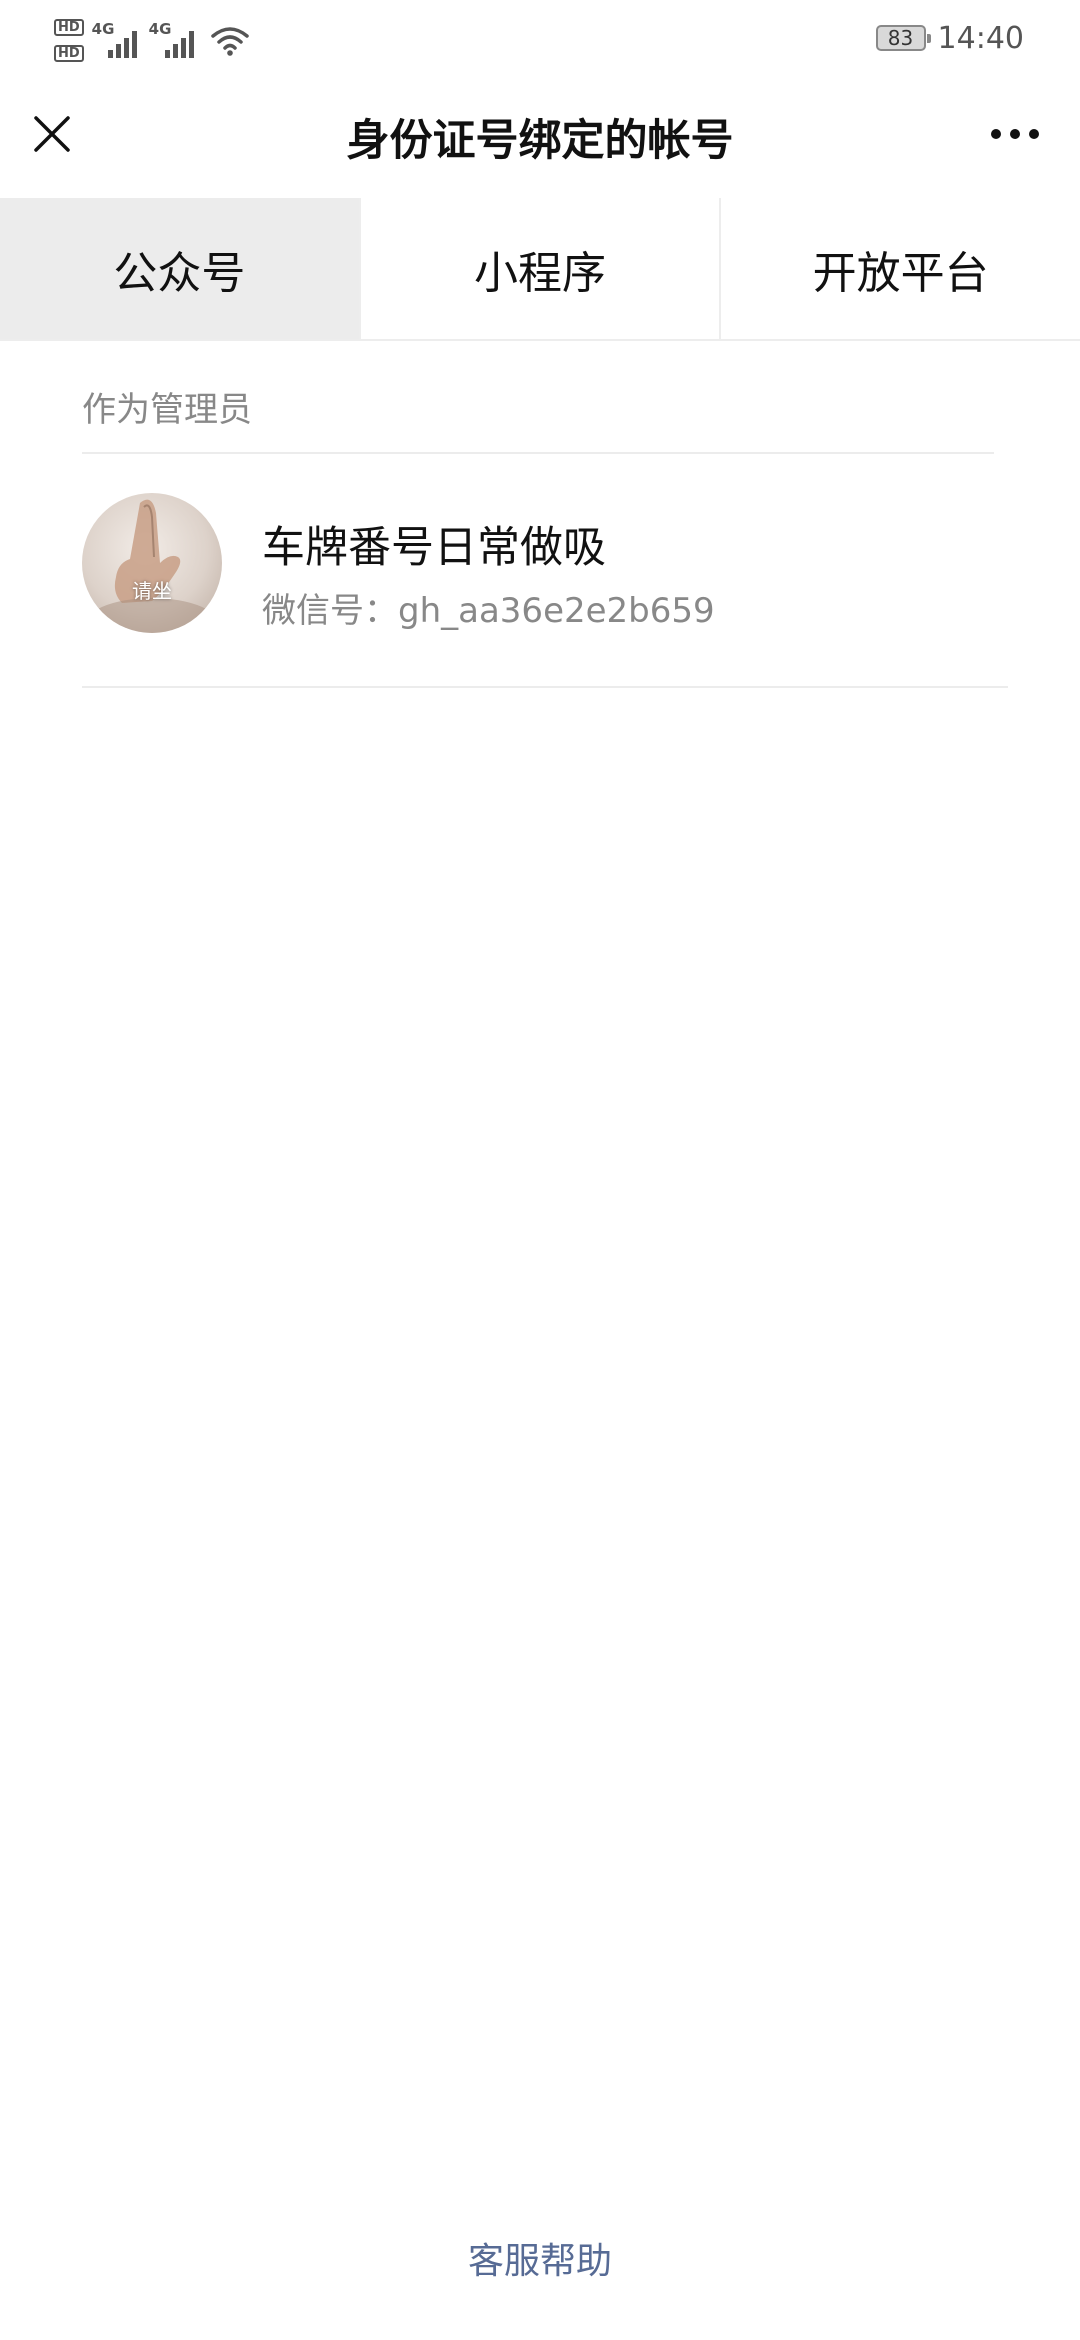  I want to click on battery-icon: 83, so click(903, 38).